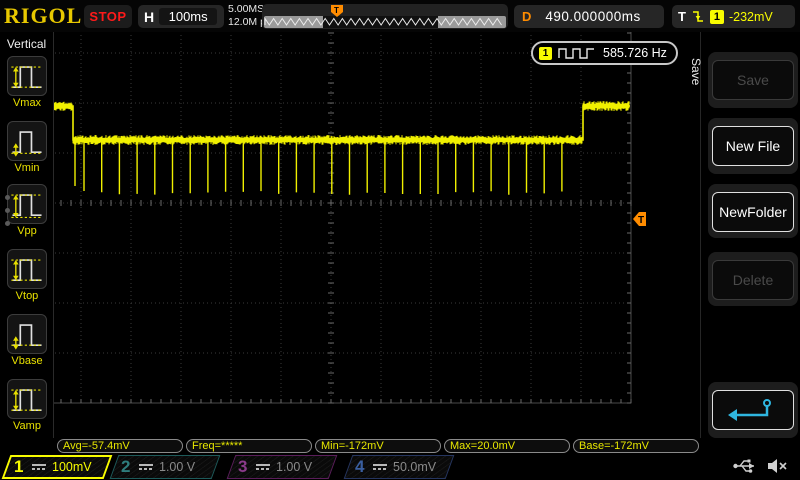 This screenshot has width=800, height=480. What do you see at coordinates (120, 446) in the screenshot?
I see `measurement-avg: Avg=-57.4mV` at bounding box center [120, 446].